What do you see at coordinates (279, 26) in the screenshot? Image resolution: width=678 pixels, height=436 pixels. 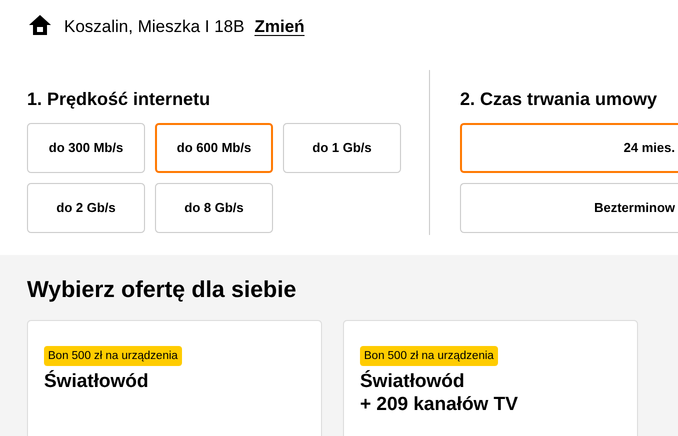 I see `change-address-link: Zmień` at bounding box center [279, 26].